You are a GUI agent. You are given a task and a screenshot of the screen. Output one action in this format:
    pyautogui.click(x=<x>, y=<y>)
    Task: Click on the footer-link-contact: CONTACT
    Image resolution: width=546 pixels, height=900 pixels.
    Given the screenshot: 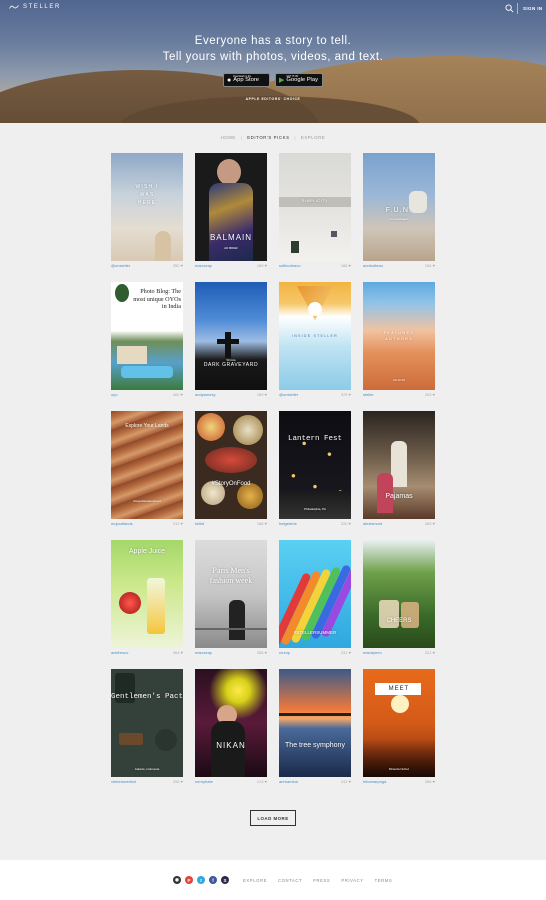 What is the action you would take?
    pyautogui.click(x=290, y=880)
    